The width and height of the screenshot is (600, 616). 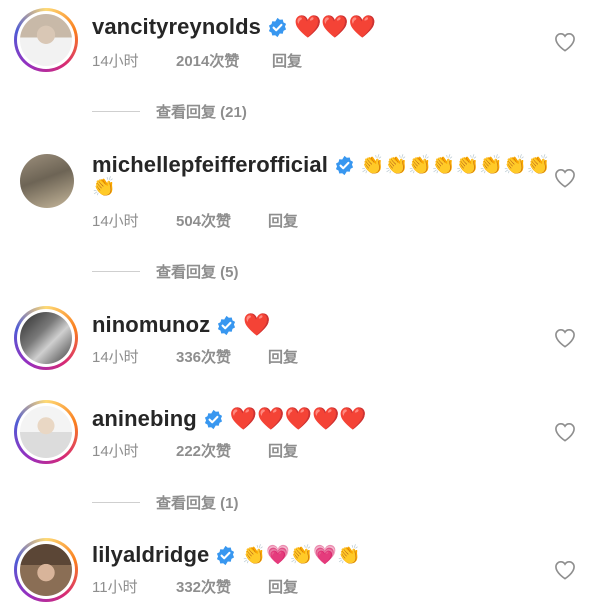 I want to click on comment-timestamp: 11小时, so click(x=115, y=587).